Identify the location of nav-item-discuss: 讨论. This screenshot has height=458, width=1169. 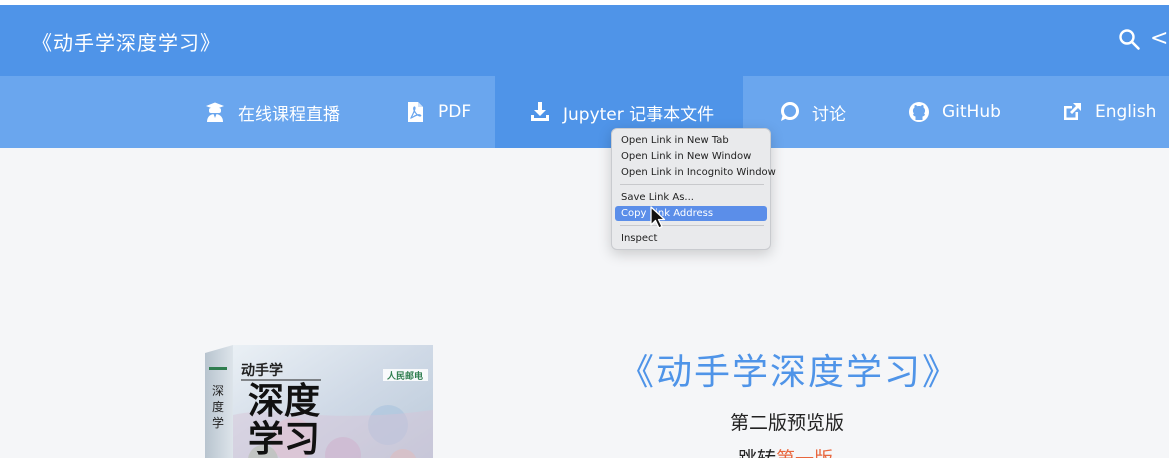
(812, 112).